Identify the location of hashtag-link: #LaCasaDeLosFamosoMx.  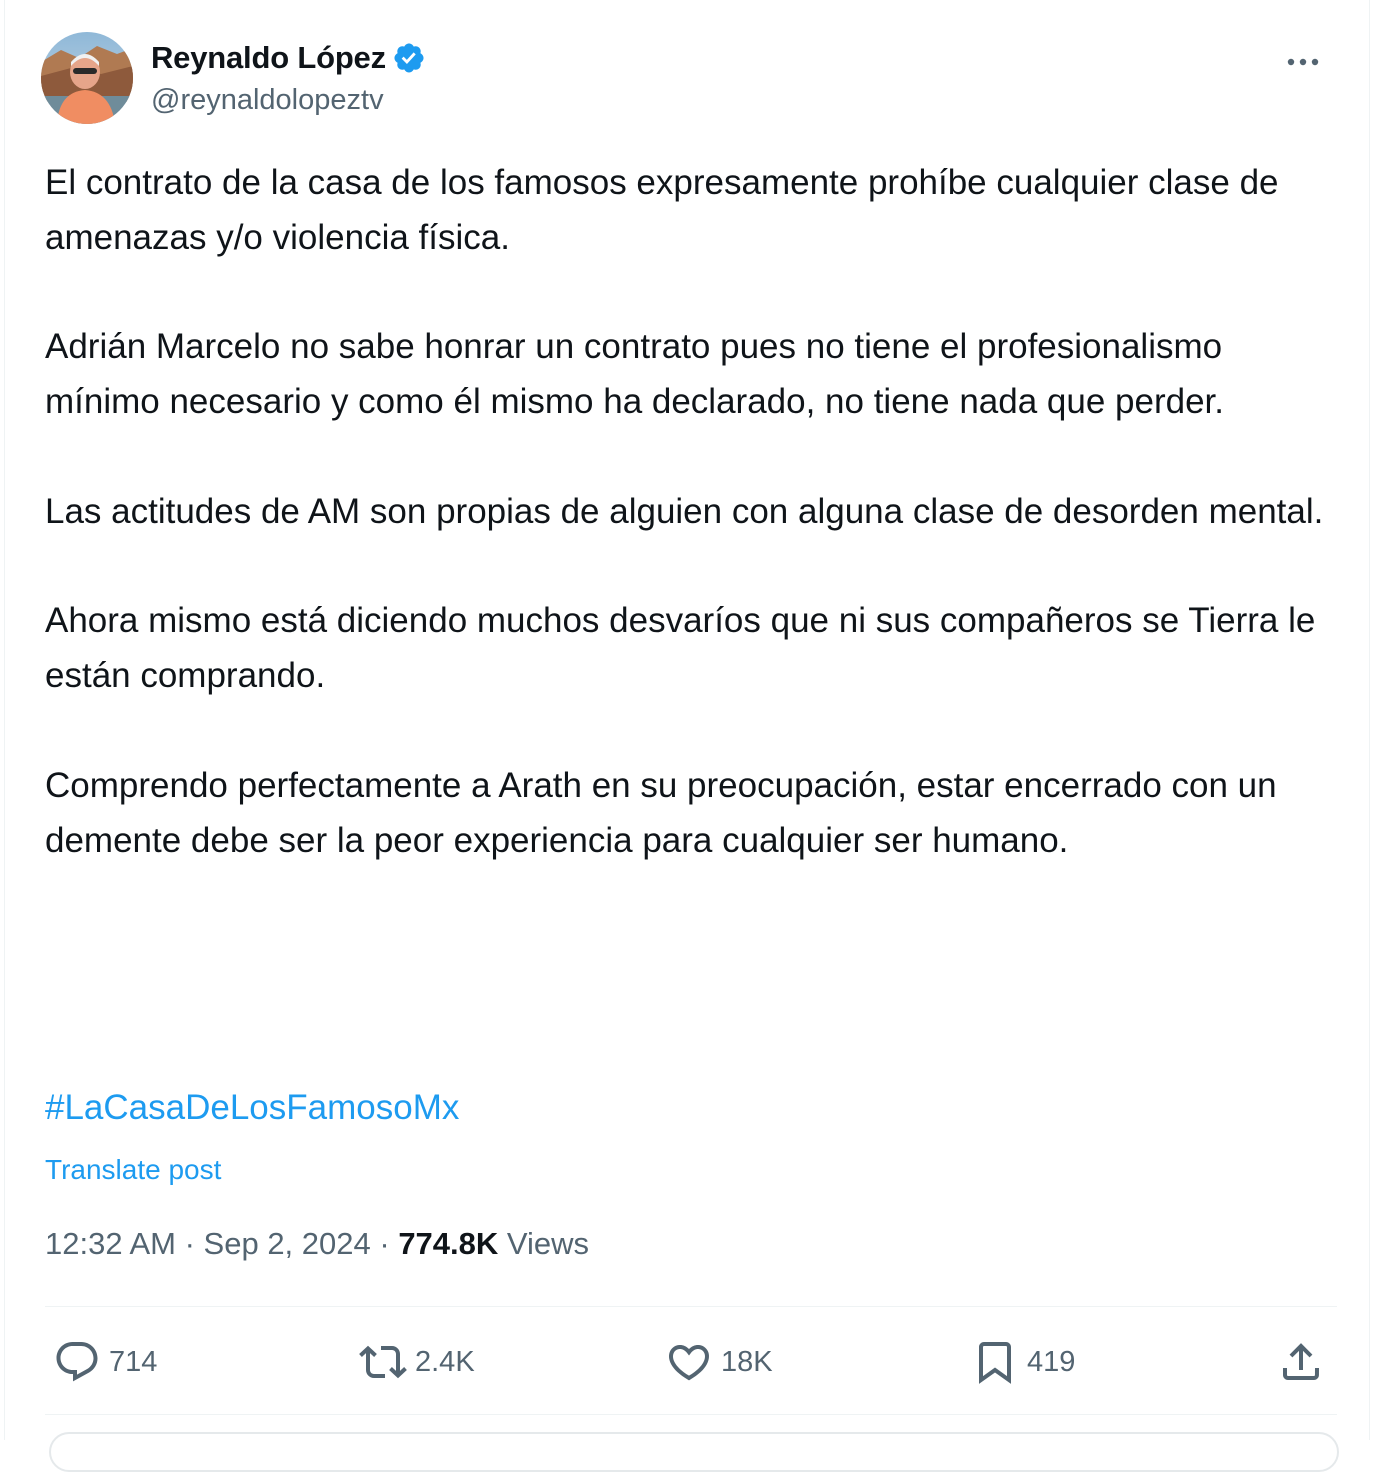
(252, 1108).